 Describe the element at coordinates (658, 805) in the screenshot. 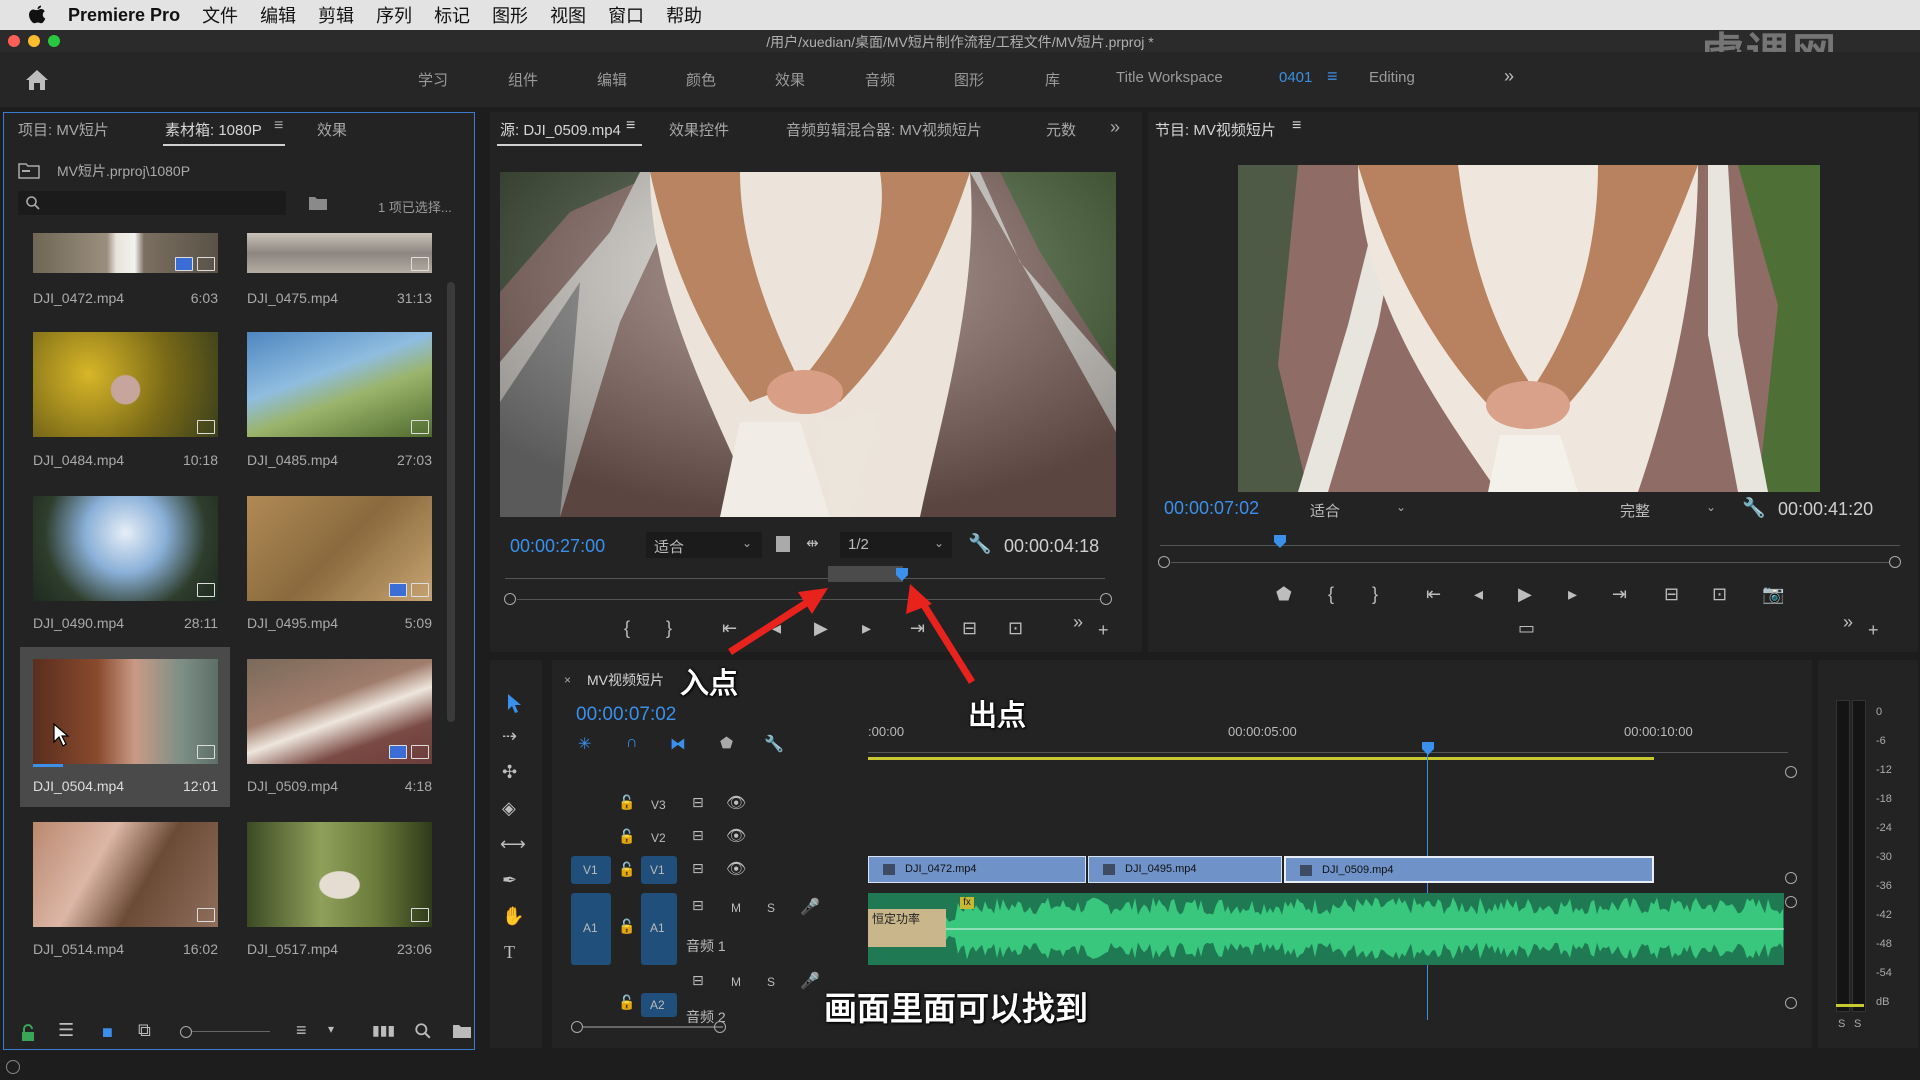

I see `track-v3-label: V3` at that location.